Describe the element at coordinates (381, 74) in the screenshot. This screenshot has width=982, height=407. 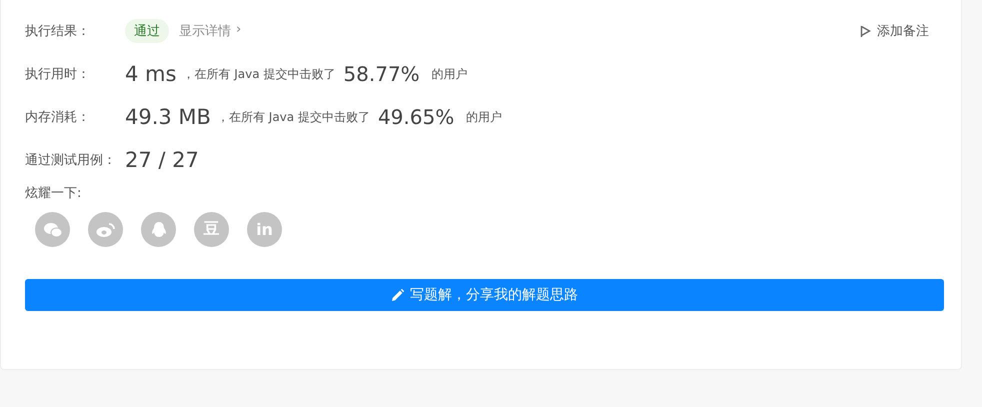
I see `stat-percent: 58.77%` at that location.